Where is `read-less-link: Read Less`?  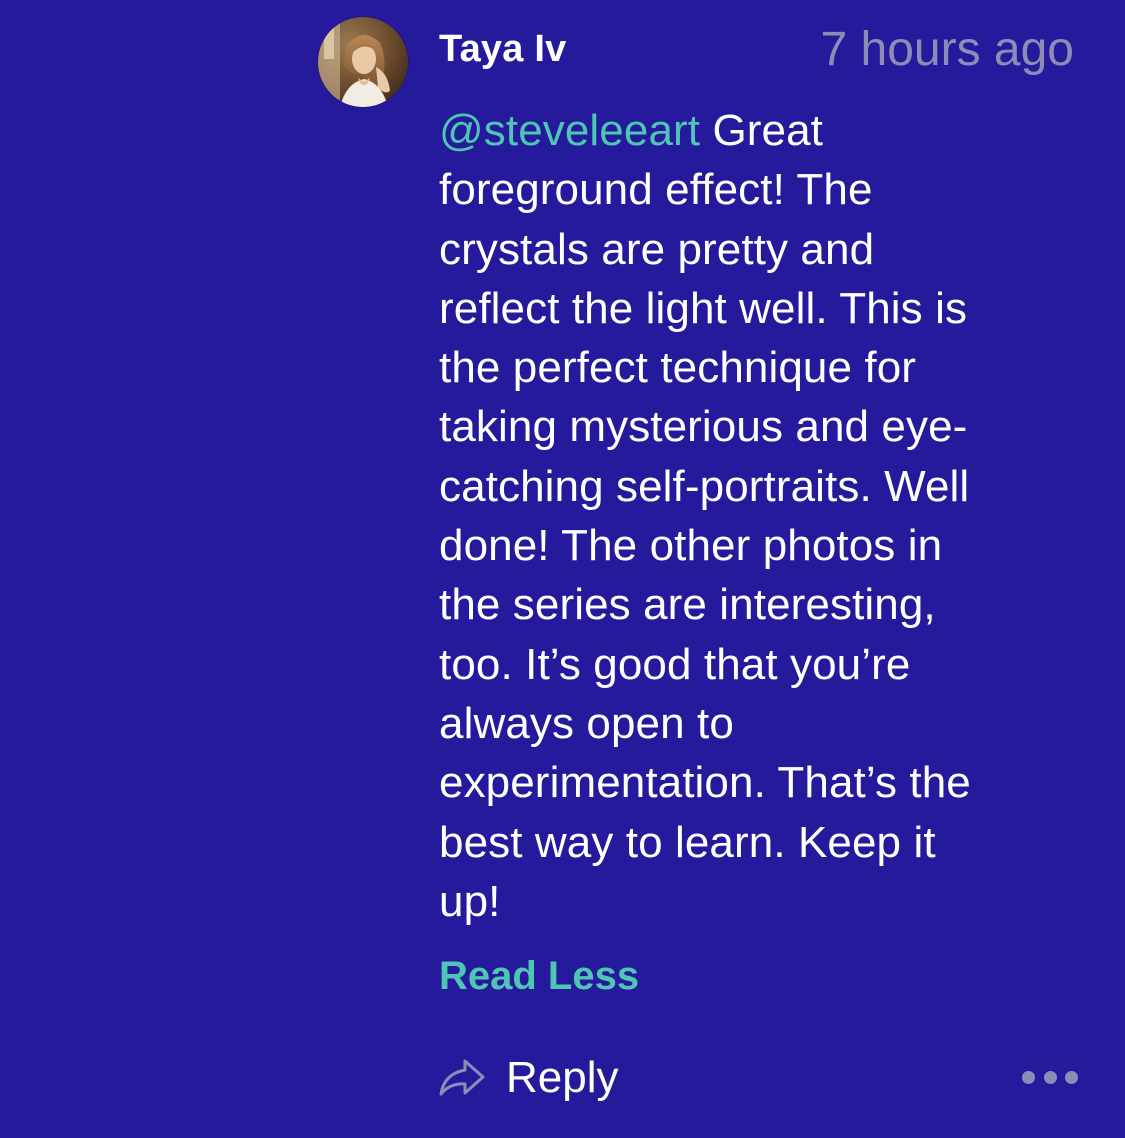 read-less-link: Read Less is located at coordinates (539, 976).